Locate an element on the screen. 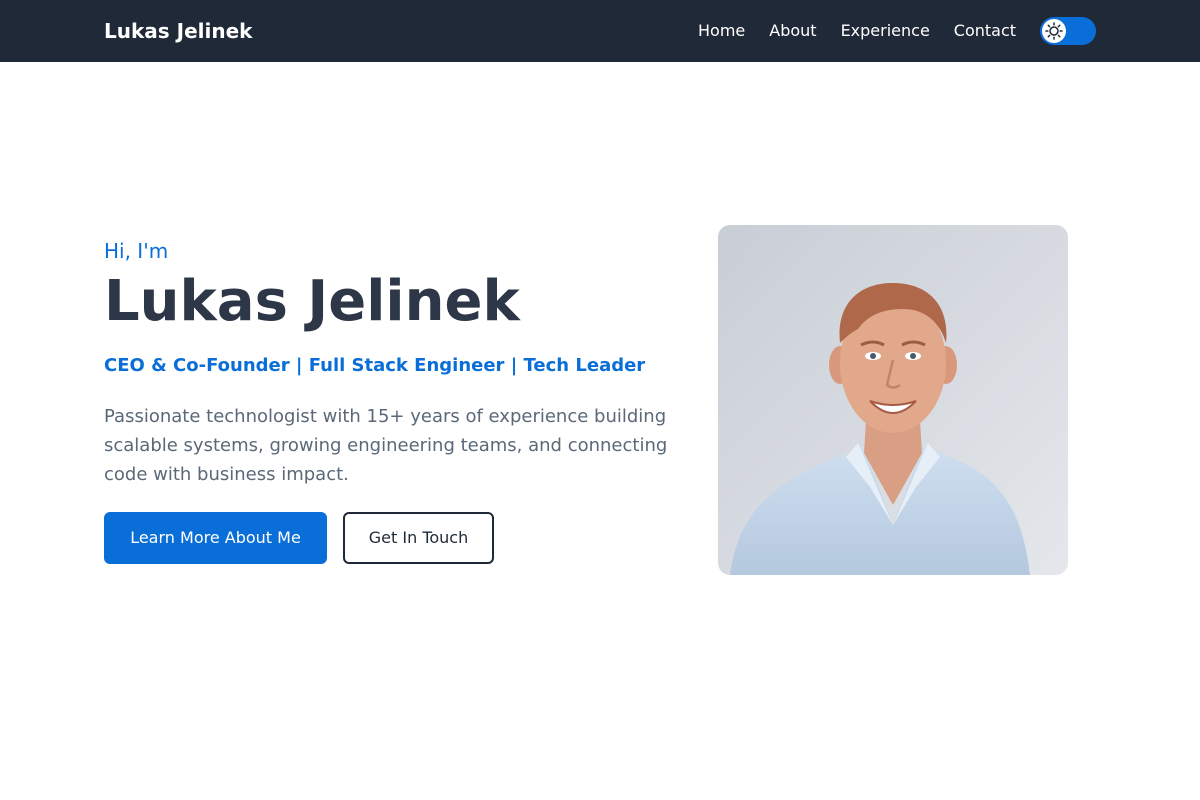  profile-photo is located at coordinates (893, 400).